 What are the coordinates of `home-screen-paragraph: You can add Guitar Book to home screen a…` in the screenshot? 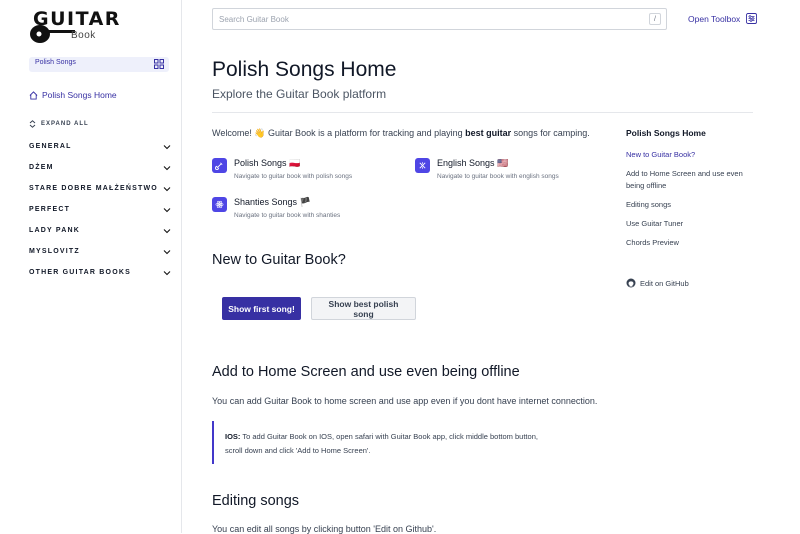 It's located at (405, 401).